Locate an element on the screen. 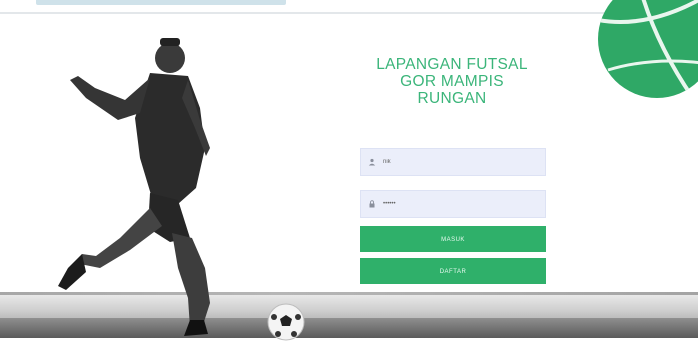  daftar-button: DAFTAR is located at coordinates (453, 271).